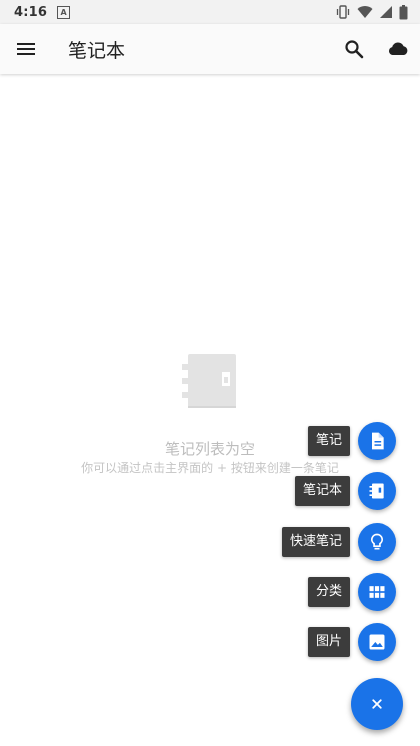 This screenshot has width=420, height=746. What do you see at coordinates (329, 592) in the screenshot?
I see `fab-label-category: 分类` at bounding box center [329, 592].